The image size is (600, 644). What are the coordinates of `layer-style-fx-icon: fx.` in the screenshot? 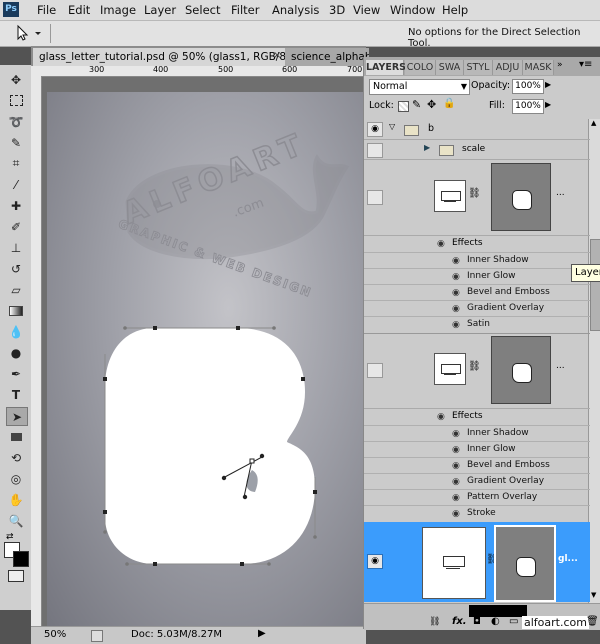 It's located at (459, 621).